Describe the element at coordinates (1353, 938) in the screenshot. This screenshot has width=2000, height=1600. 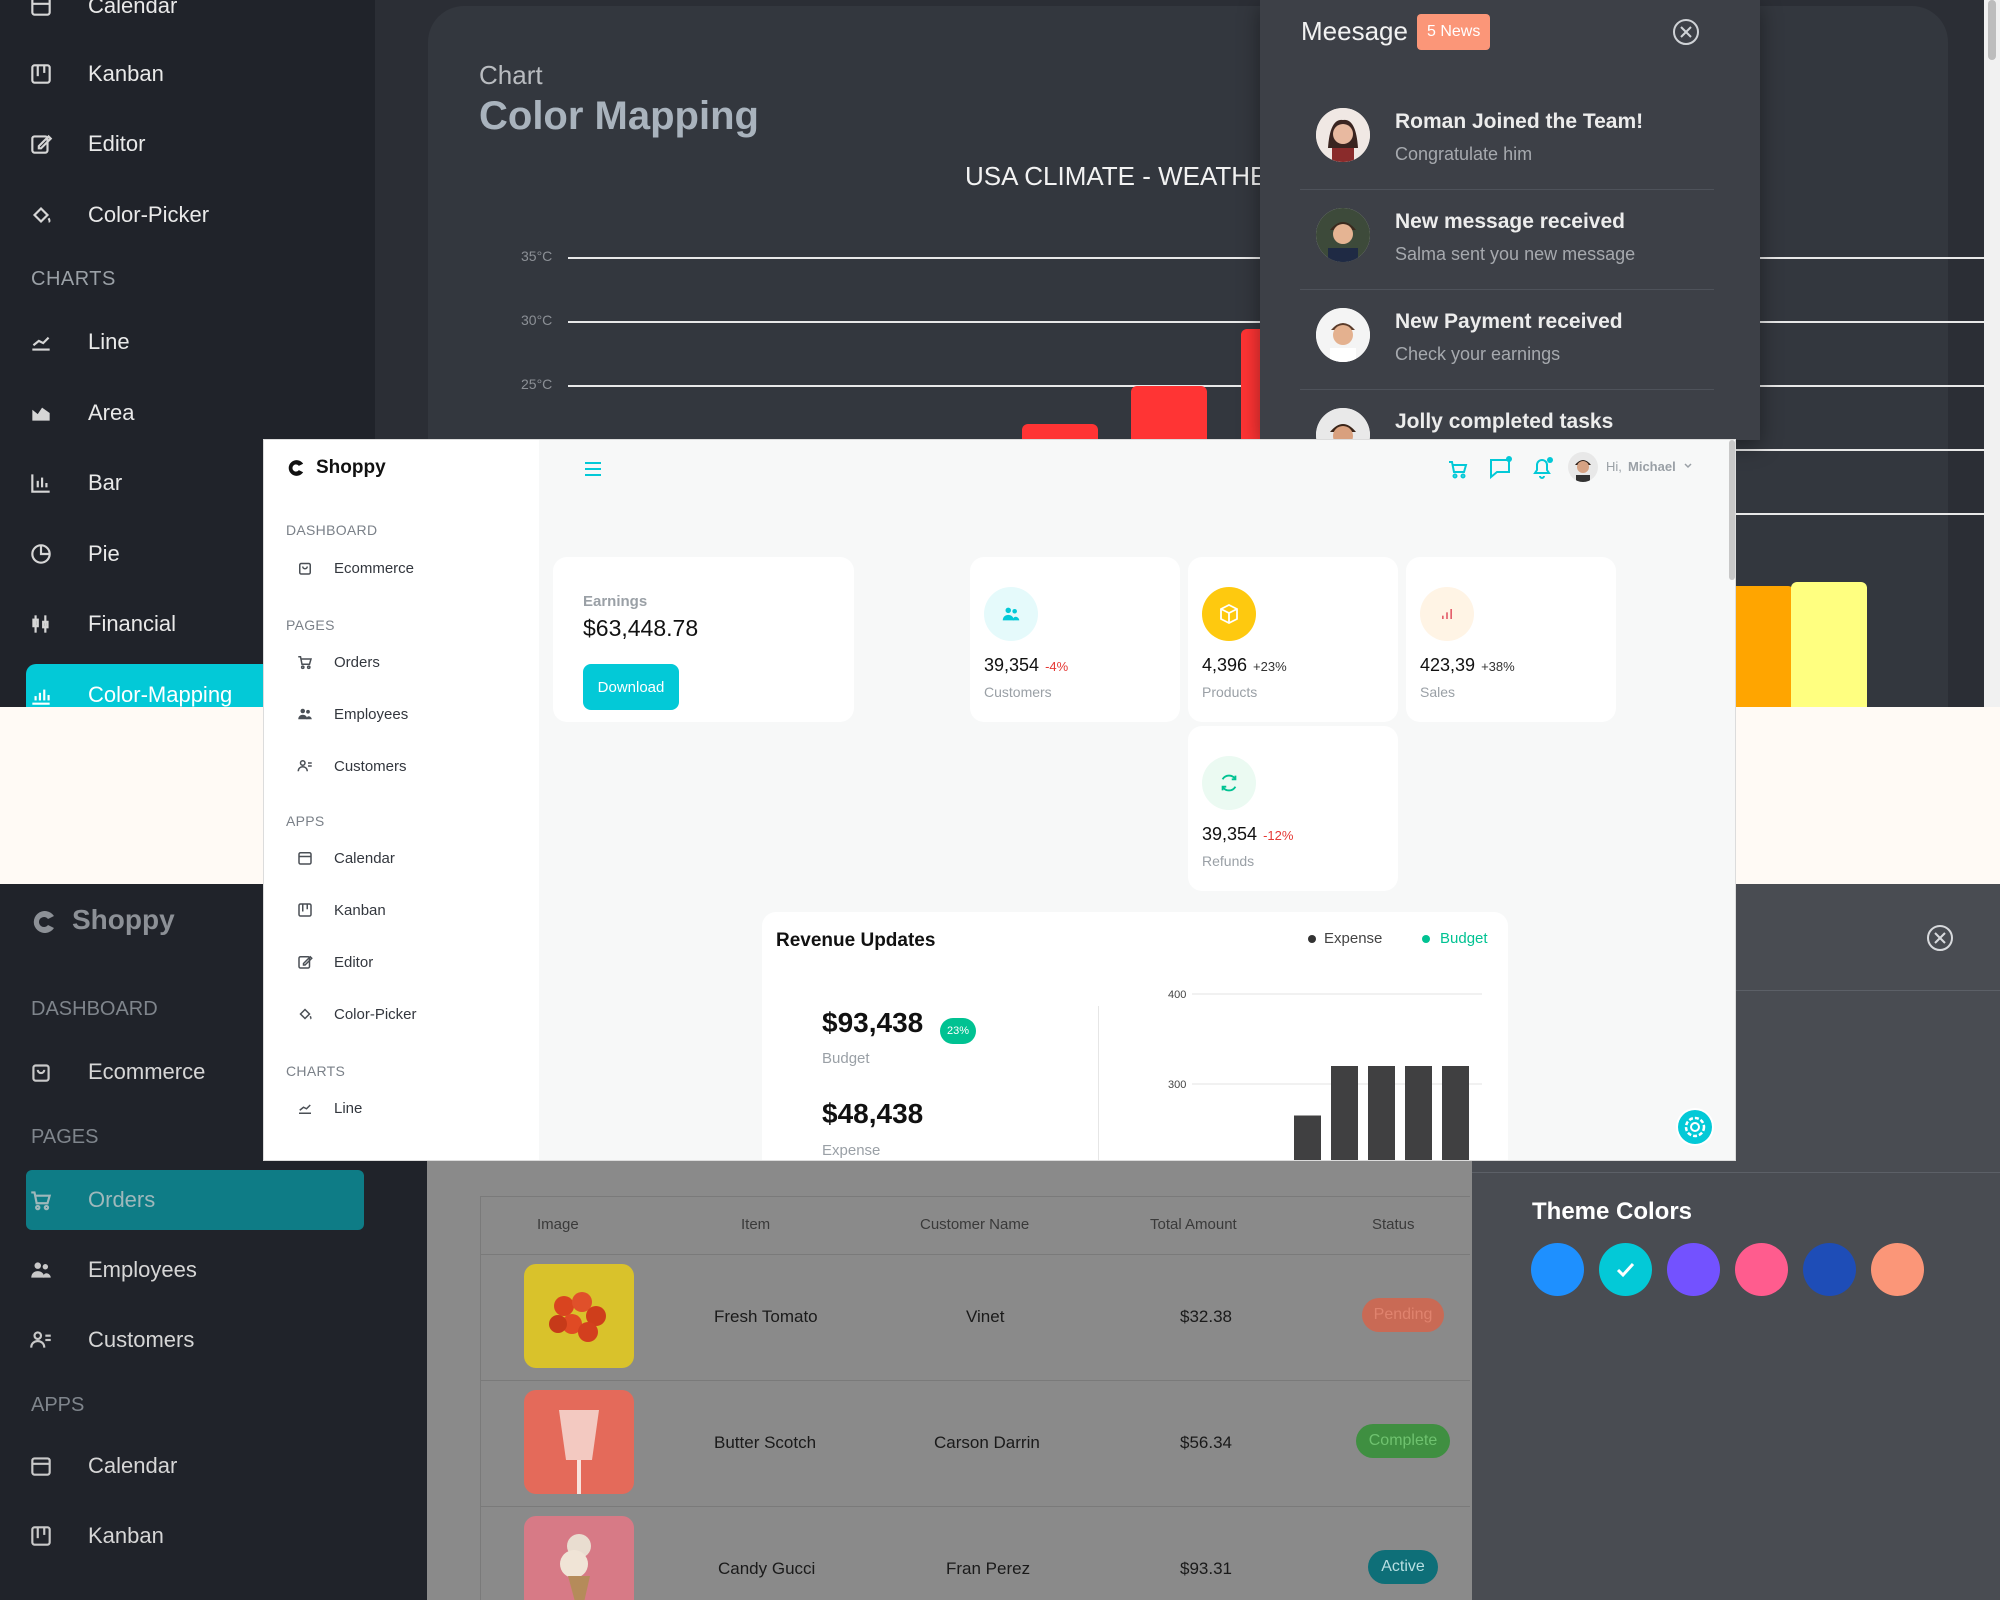
I see `legend-expense: Expense` at that location.